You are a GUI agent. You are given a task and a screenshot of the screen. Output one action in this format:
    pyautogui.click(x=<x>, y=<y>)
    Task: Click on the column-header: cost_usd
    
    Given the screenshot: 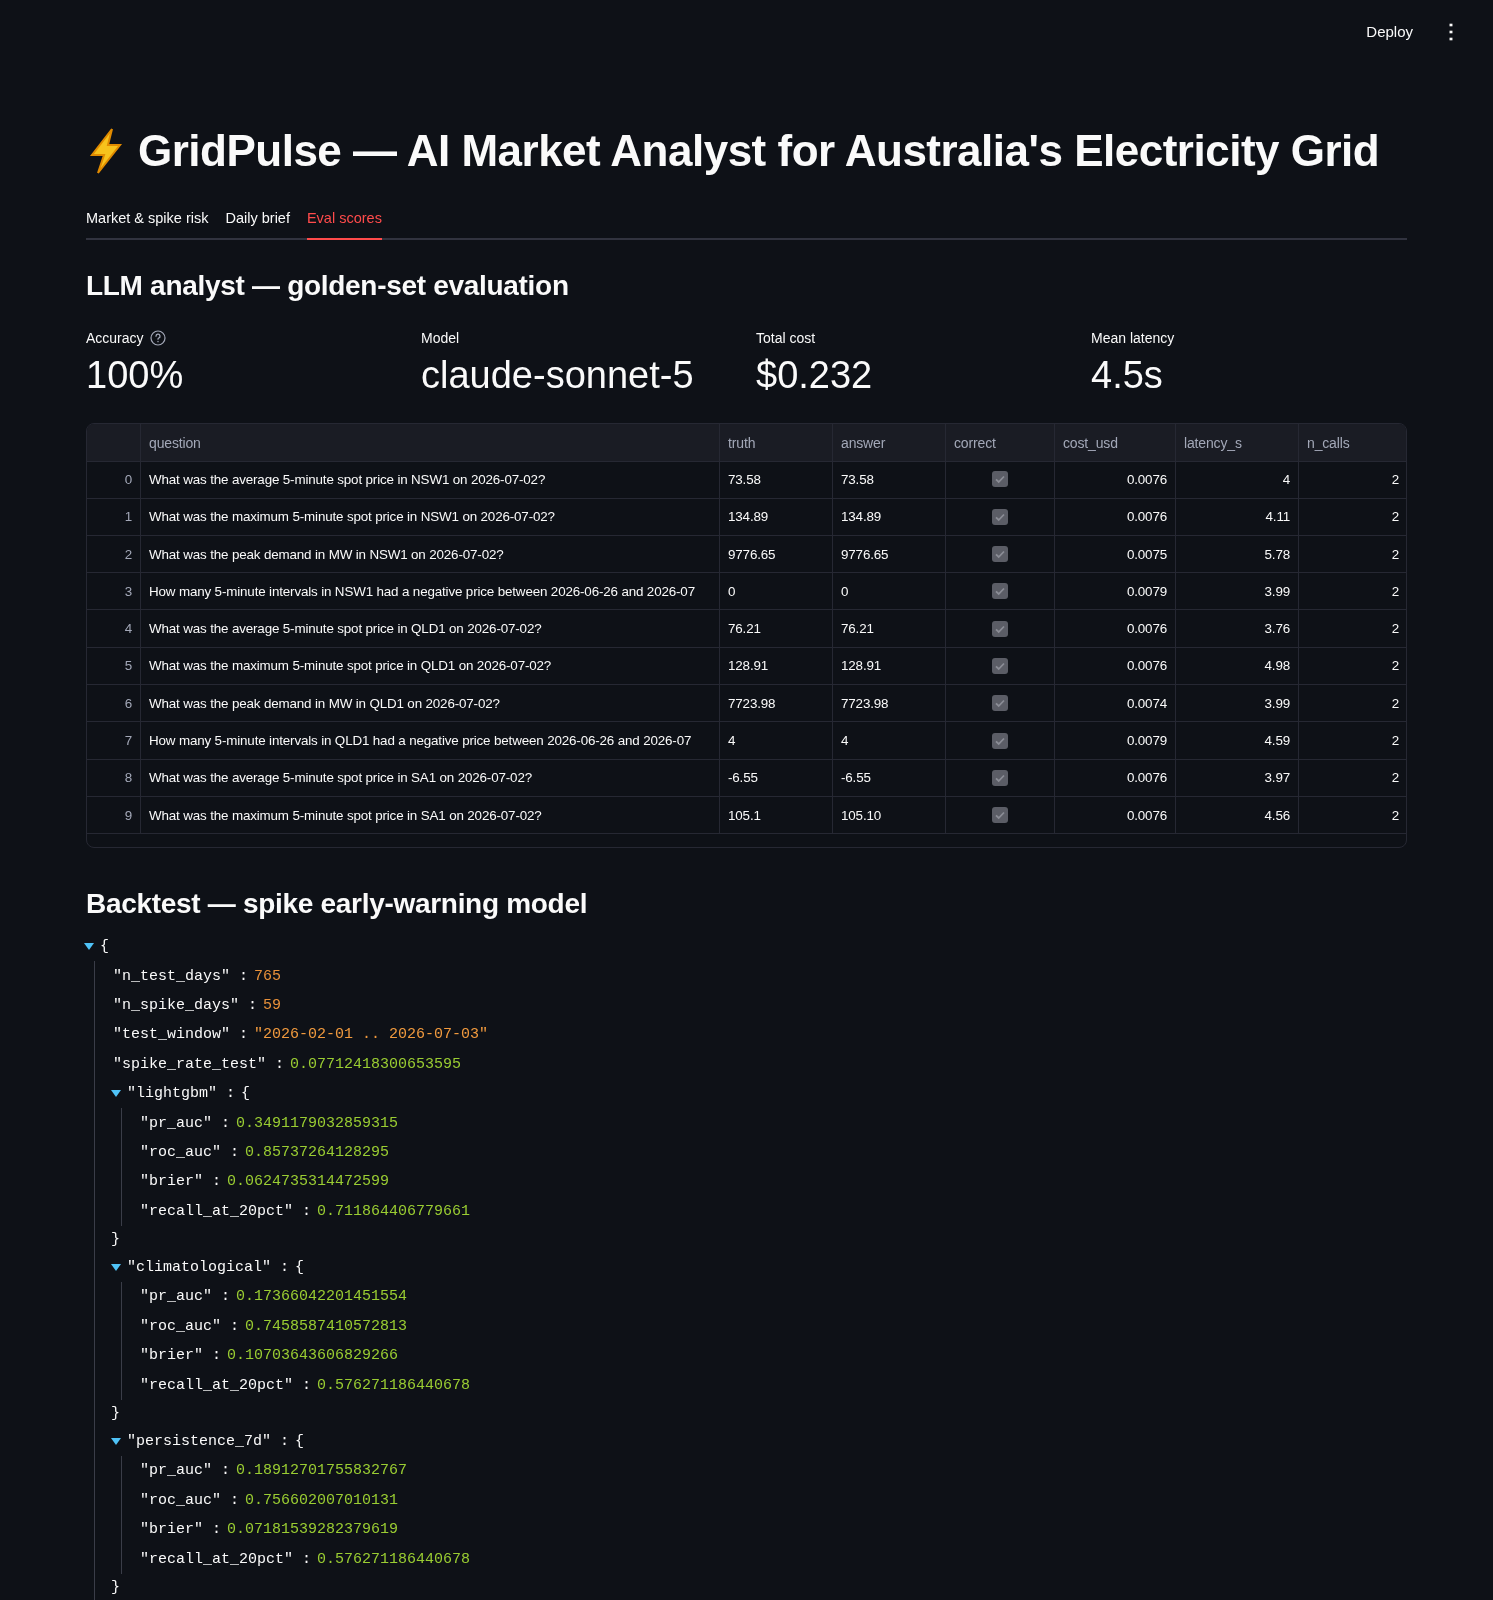 What is the action you would take?
    pyautogui.click(x=1090, y=442)
    